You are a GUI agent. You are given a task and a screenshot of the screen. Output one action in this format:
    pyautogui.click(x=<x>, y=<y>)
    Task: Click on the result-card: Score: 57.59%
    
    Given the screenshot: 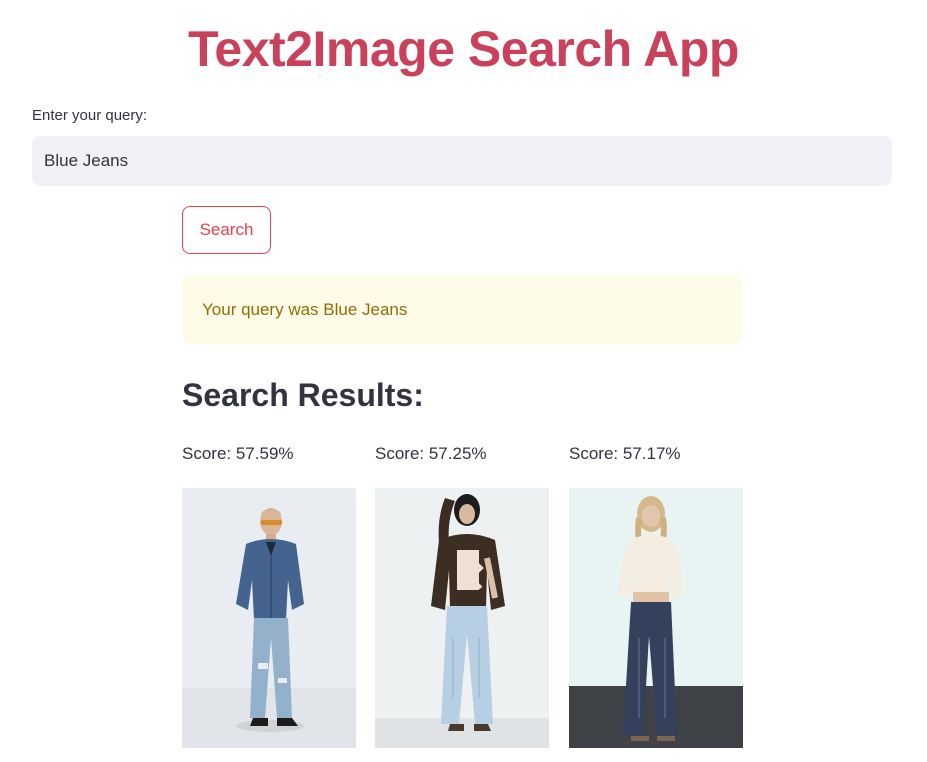 What is the action you would take?
    pyautogui.click(x=269, y=594)
    